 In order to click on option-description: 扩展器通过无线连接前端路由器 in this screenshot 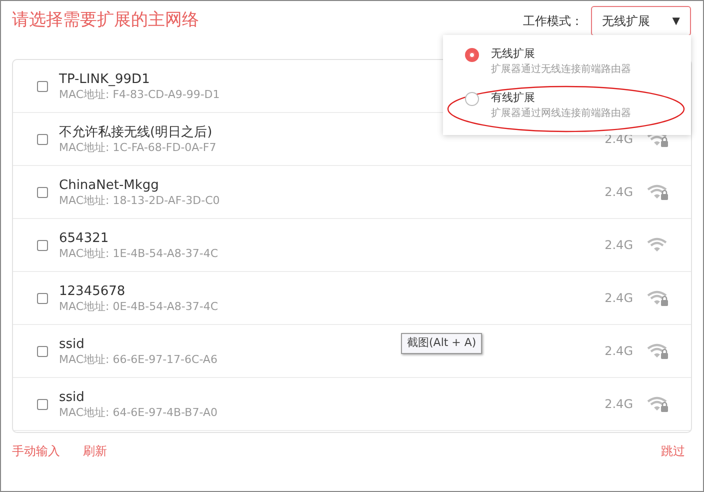, I will do `click(561, 70)`.